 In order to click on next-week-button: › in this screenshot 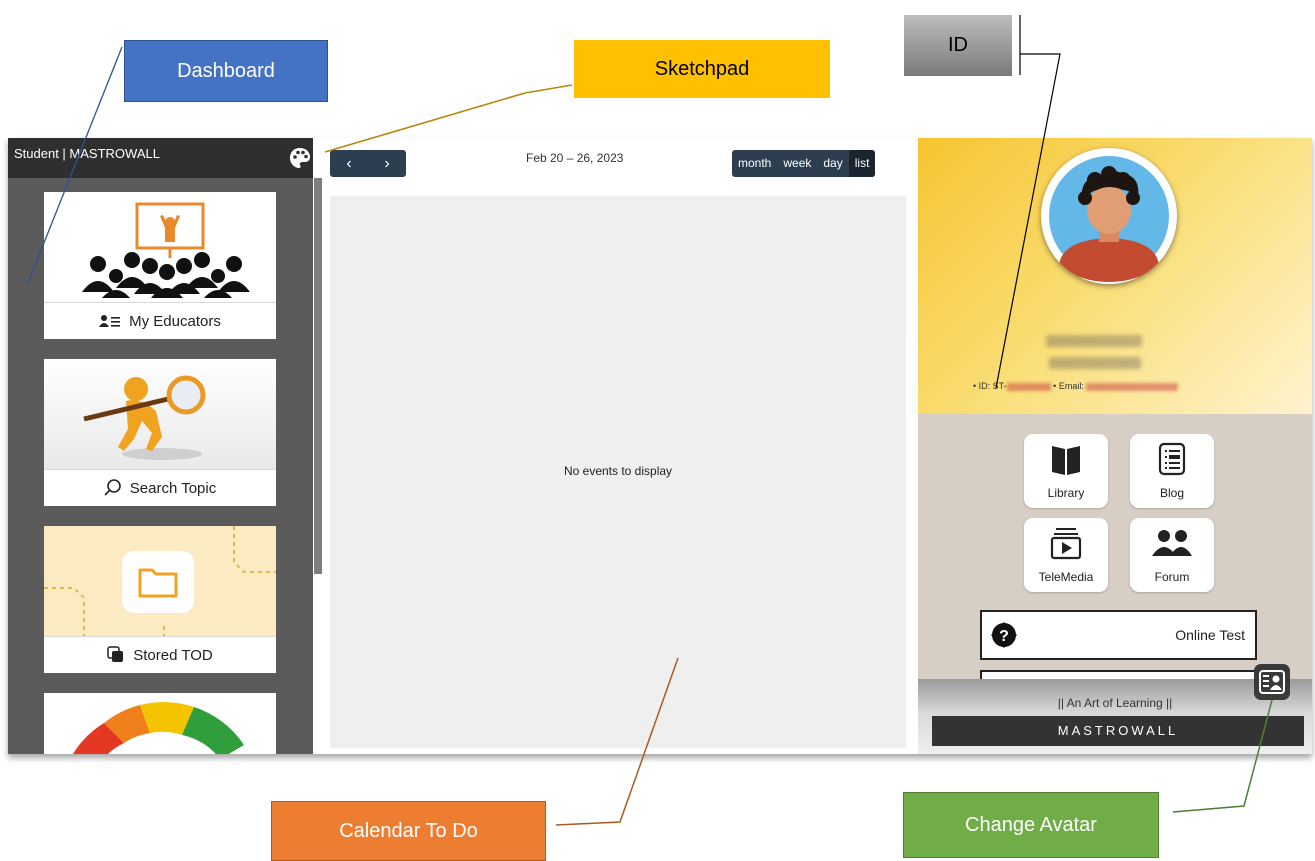, I will do `click(387, 163)`.